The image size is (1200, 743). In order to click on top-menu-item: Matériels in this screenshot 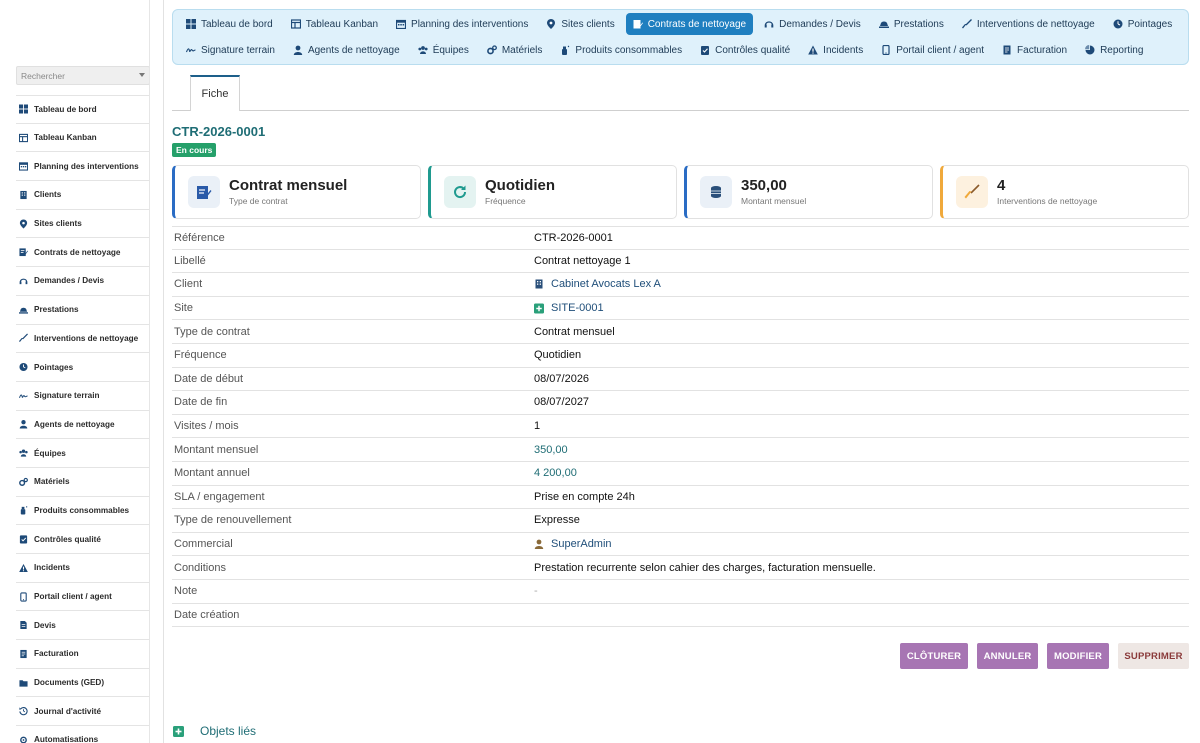, I will do `click(515, 50)`.